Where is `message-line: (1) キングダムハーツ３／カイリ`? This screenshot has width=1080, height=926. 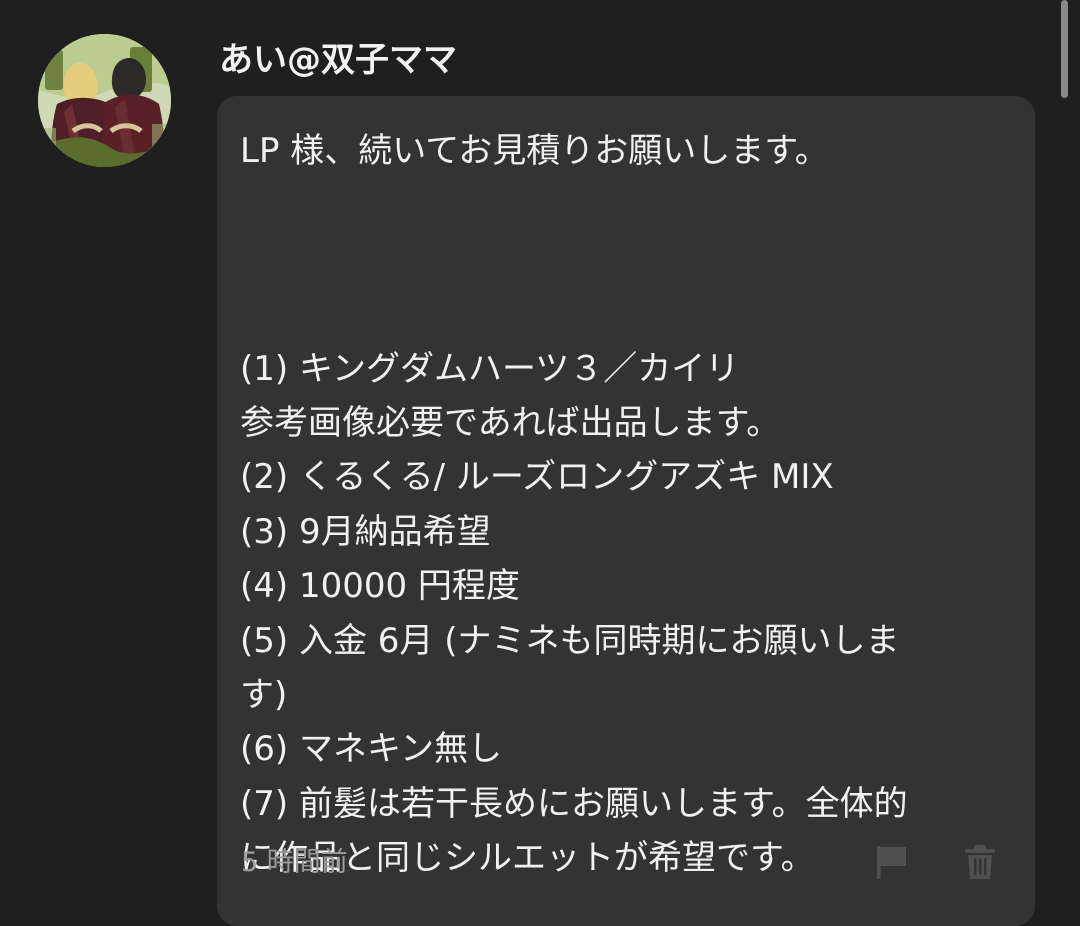
message-line: (1) キングダムハーツ３／カイリ is located at coordinates (490, 368).